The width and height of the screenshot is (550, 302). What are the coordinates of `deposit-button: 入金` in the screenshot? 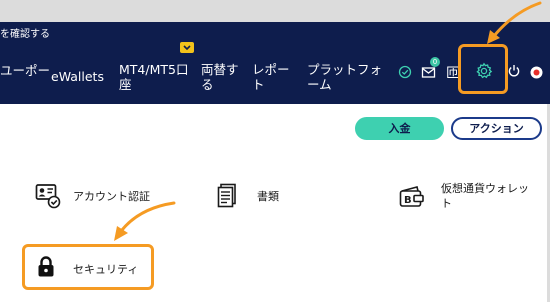 It's located at (399, 128).